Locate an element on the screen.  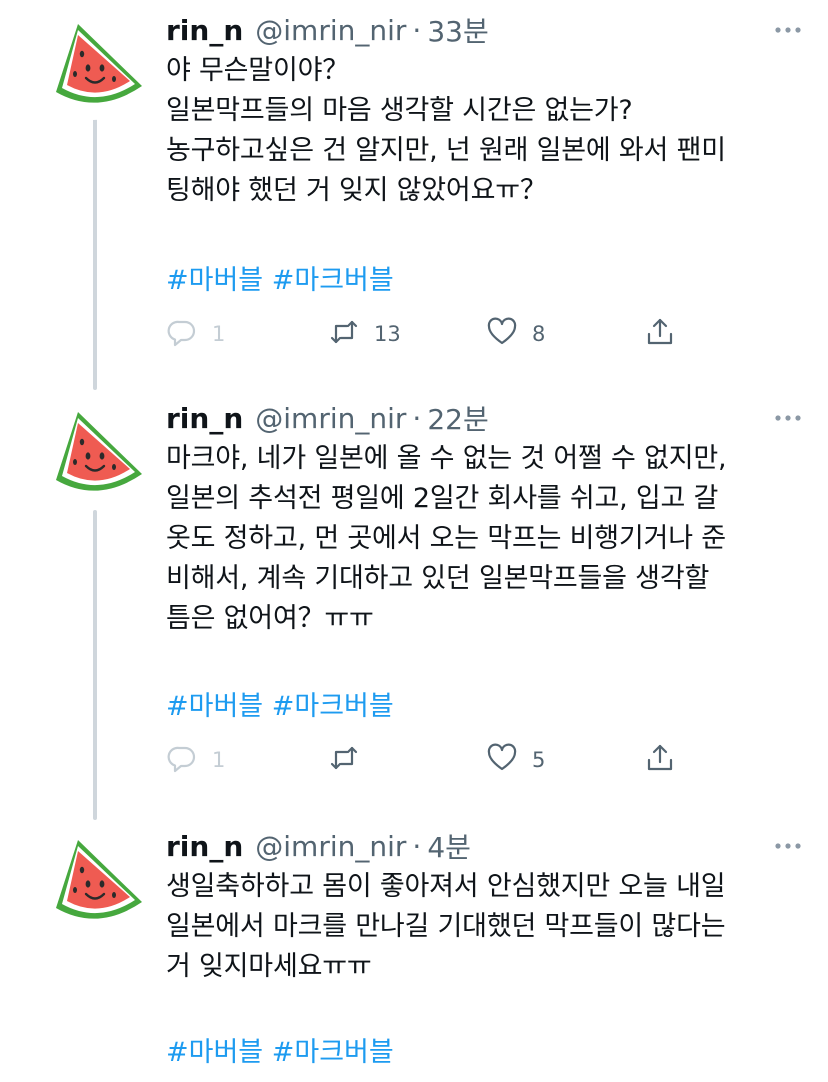
tweet-time: 22분 is located at coordinates (457, 418).